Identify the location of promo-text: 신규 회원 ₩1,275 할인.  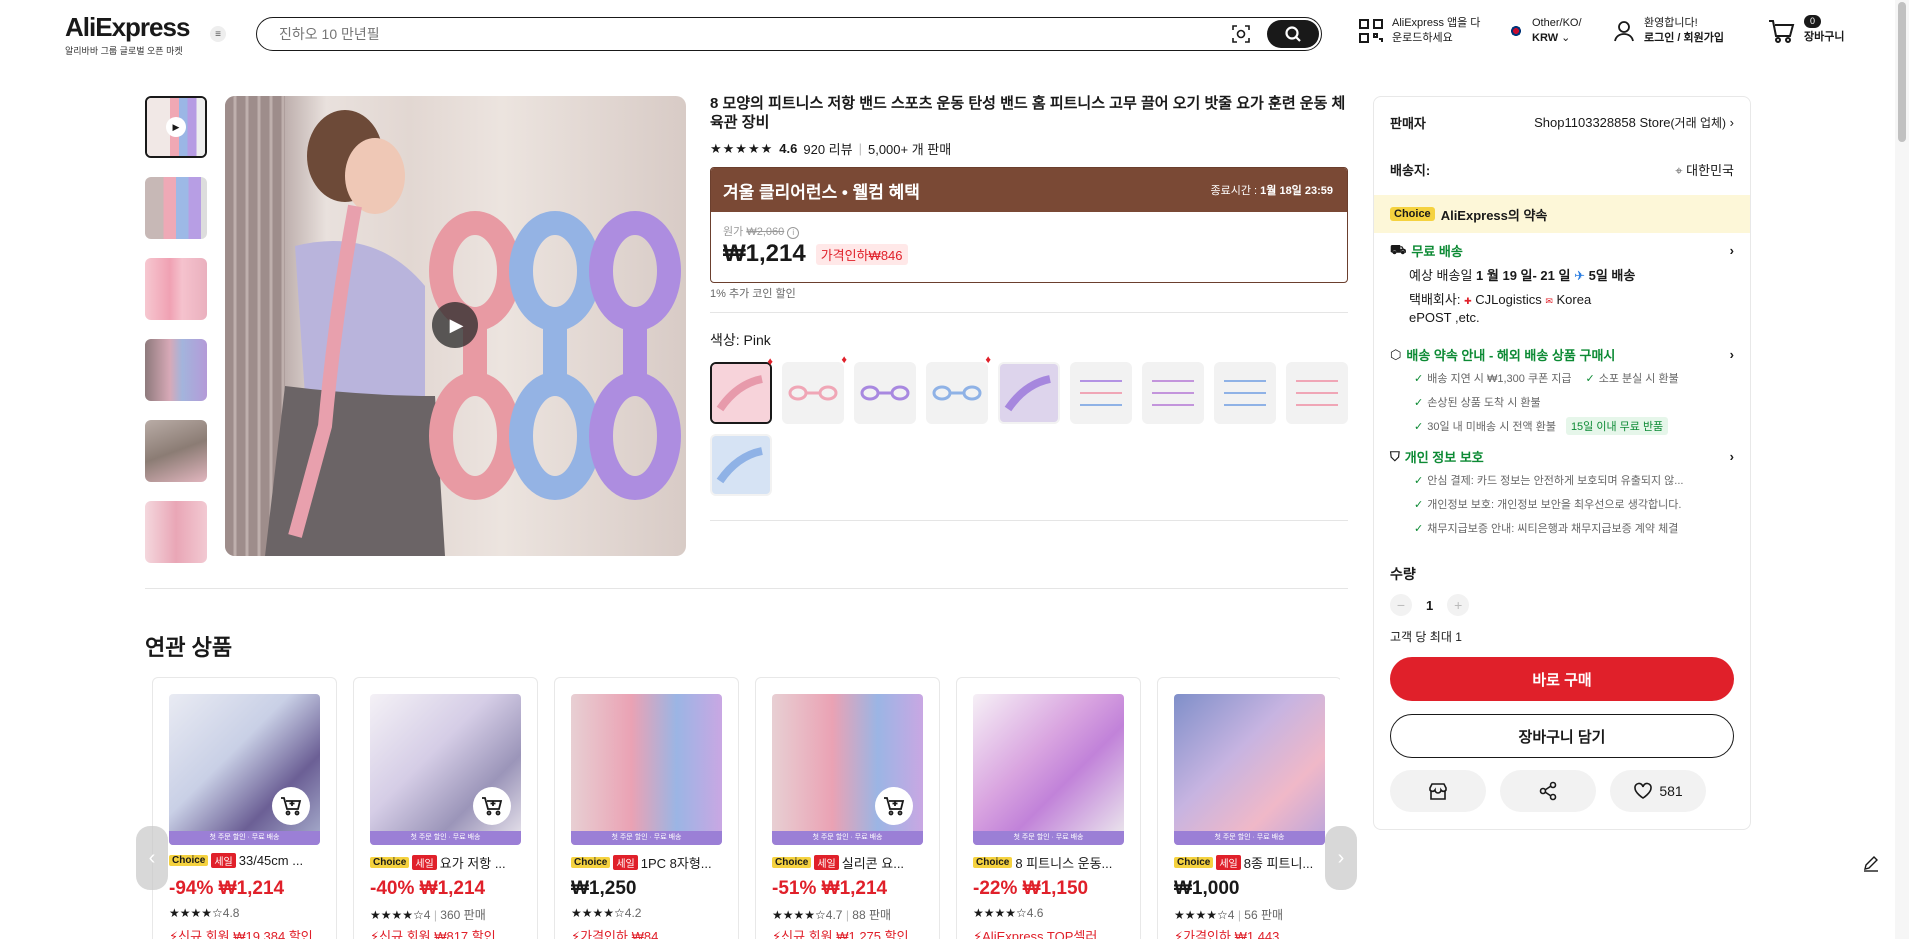
(845, 934).